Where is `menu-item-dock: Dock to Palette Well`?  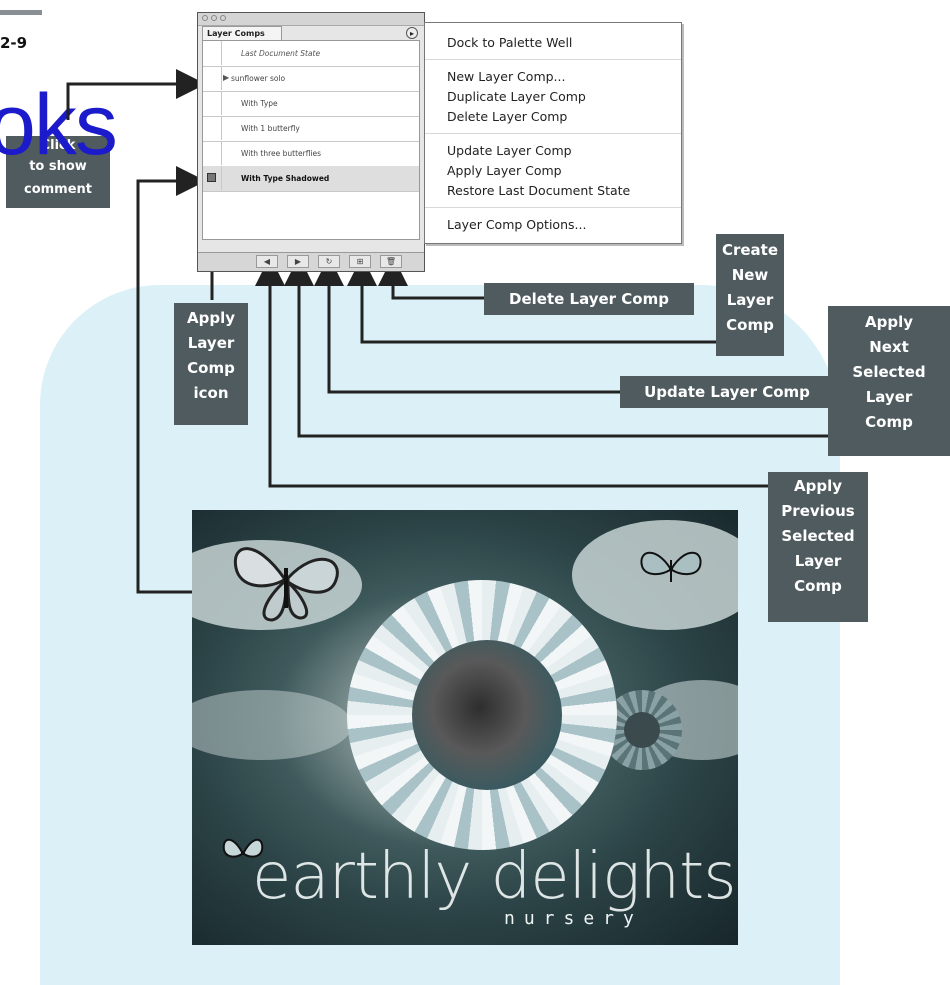
menu-item-dock: Dock to Palette Well is located at coordinates (509, 42).